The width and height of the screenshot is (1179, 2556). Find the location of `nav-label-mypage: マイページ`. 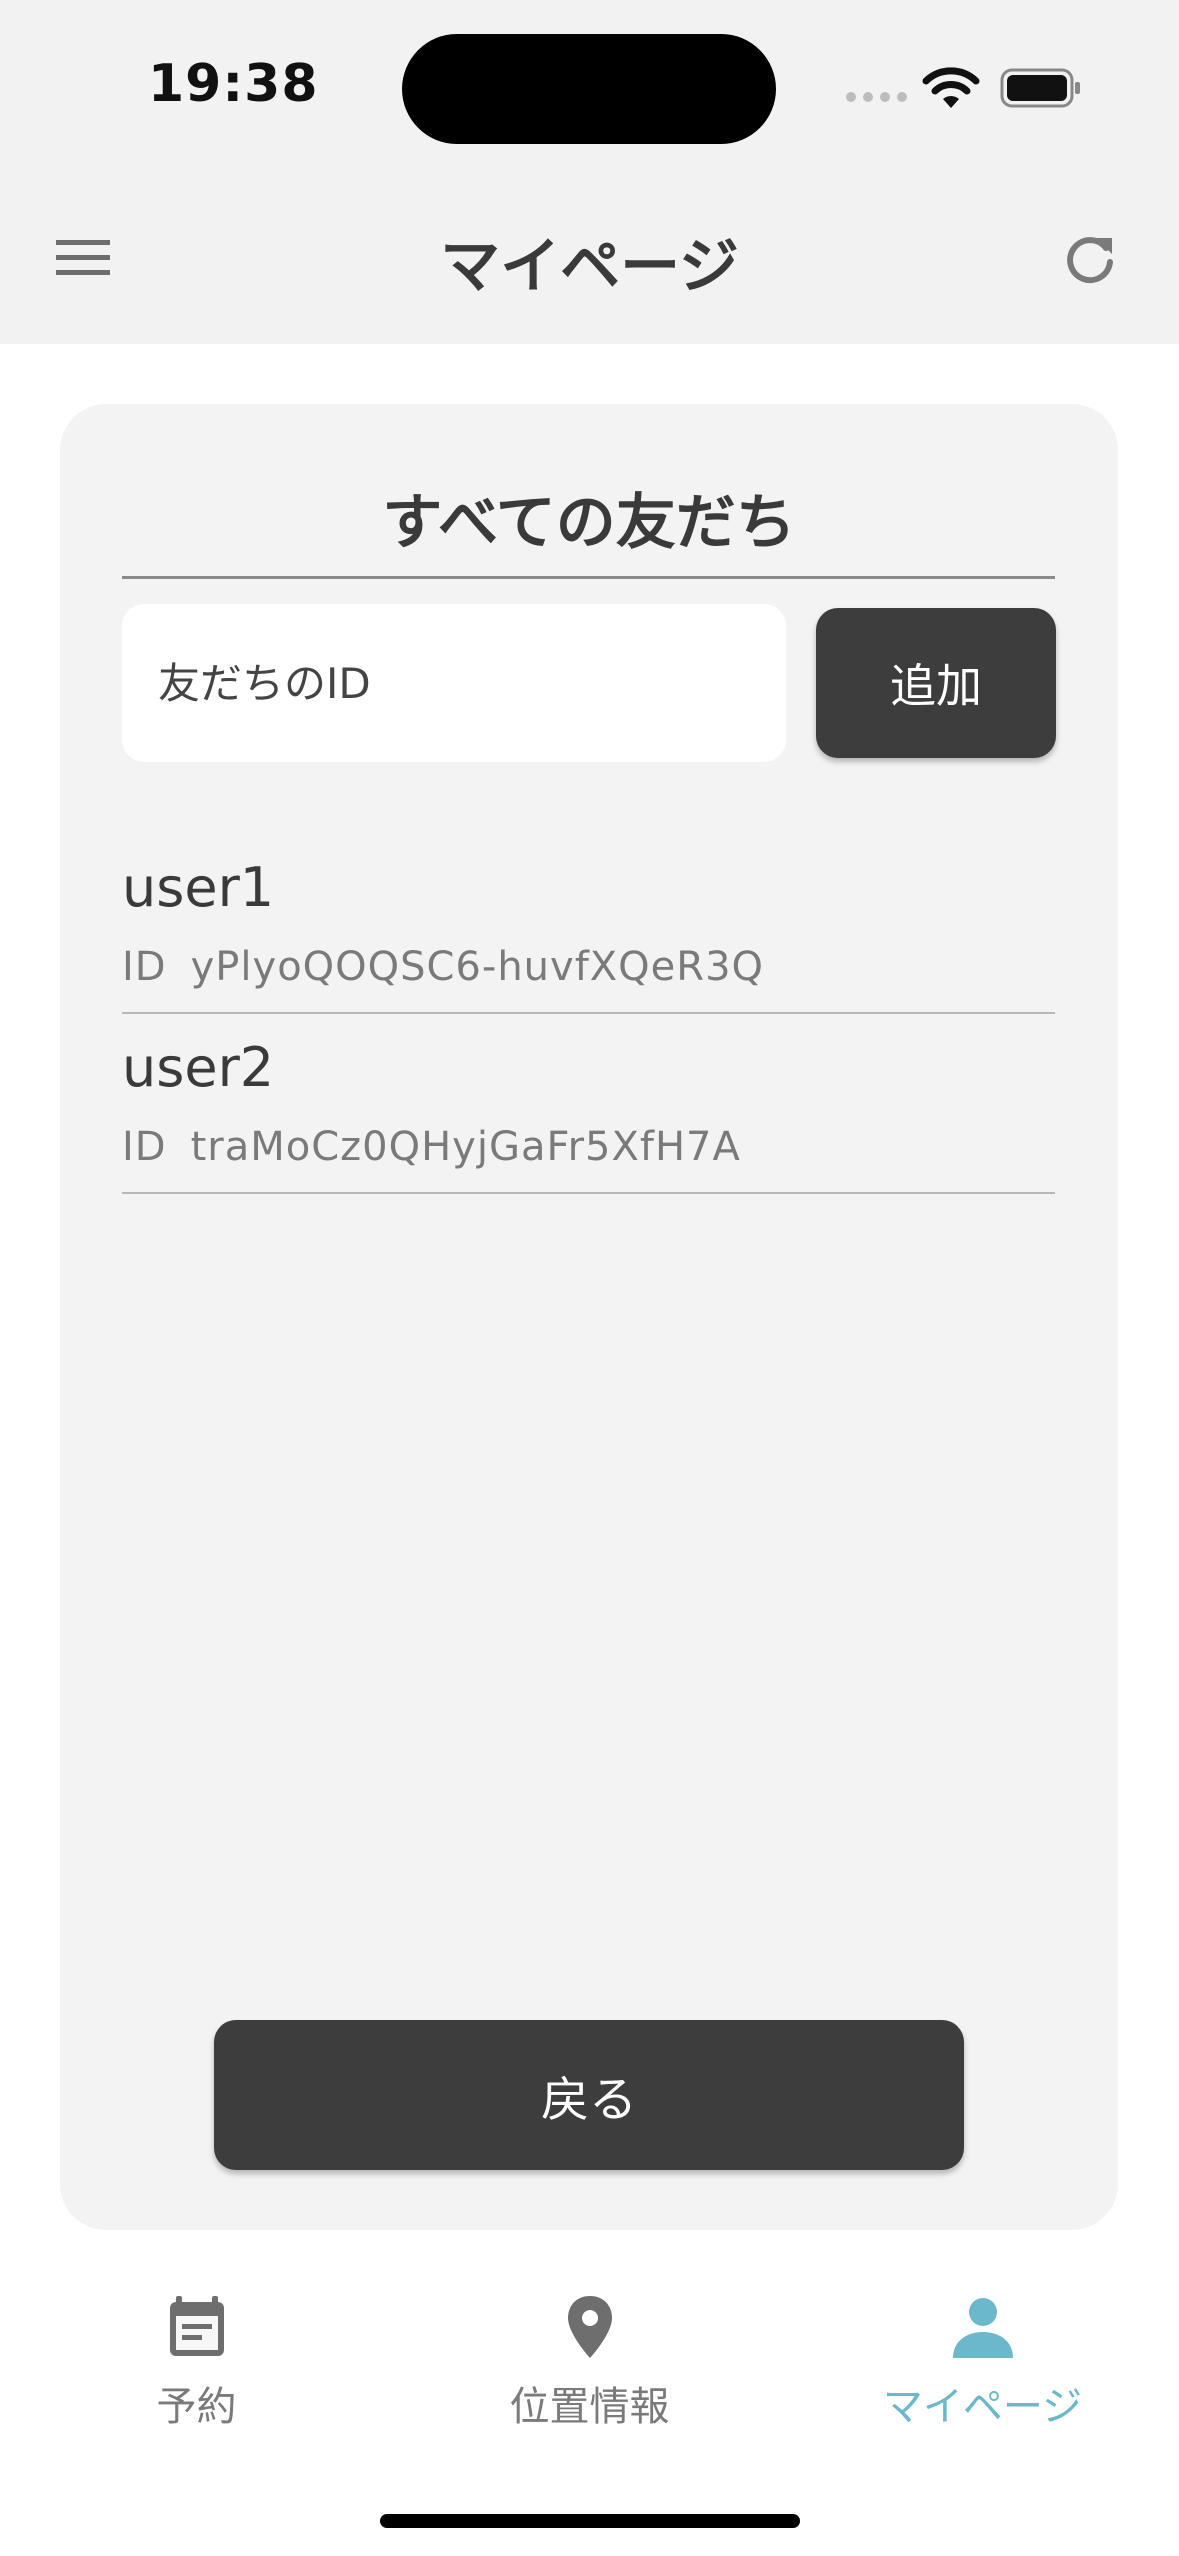

nav-label-mypage: マイページ is located at coordinates (982, 2407).